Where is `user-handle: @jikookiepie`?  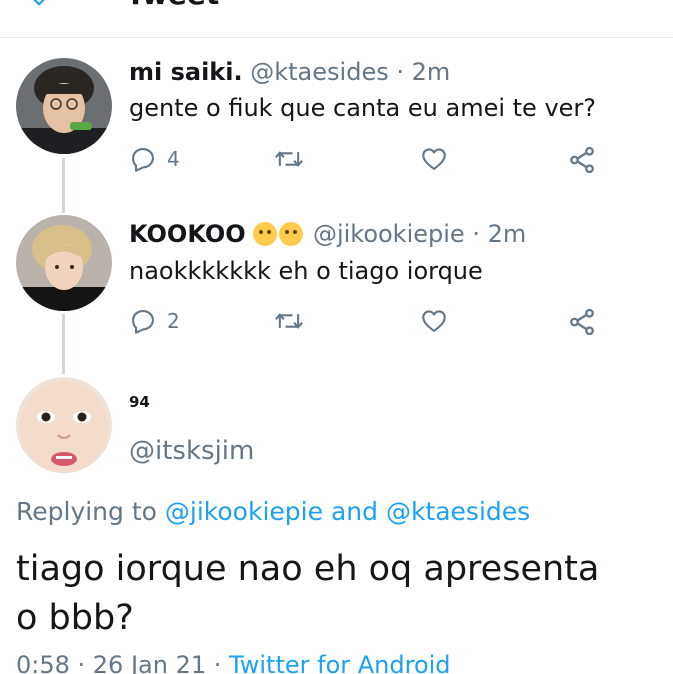
user-handle: @jikookiepie is located at coordinates (389, 234).